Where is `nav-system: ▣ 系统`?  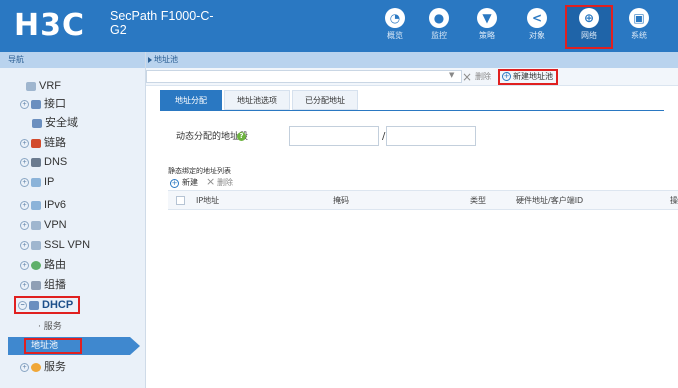
nav-system: ▣ 系统 is located at coordinates (639, 27).